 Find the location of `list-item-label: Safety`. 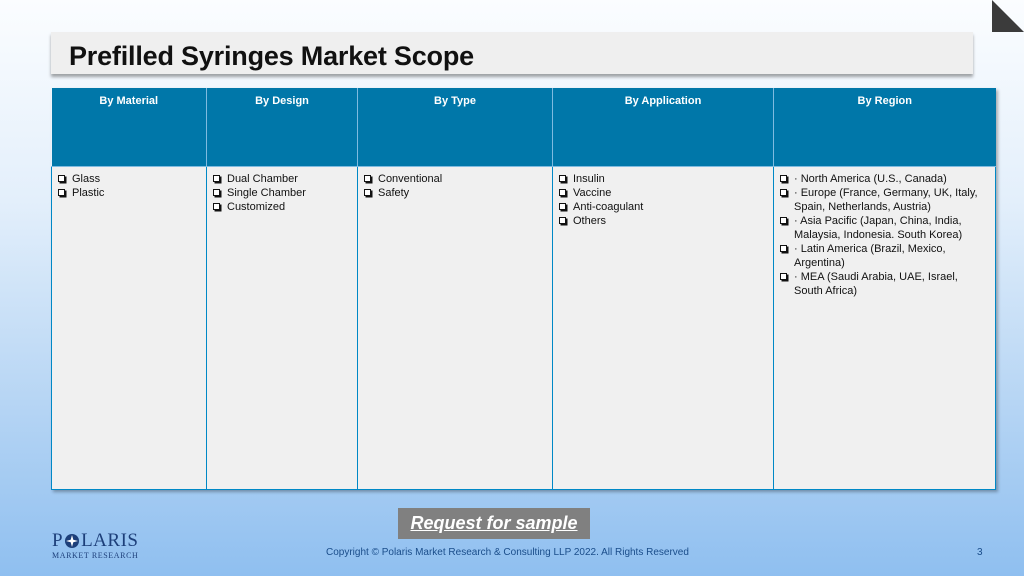

list-item-label: Safety is located at coordinates (394, 192).